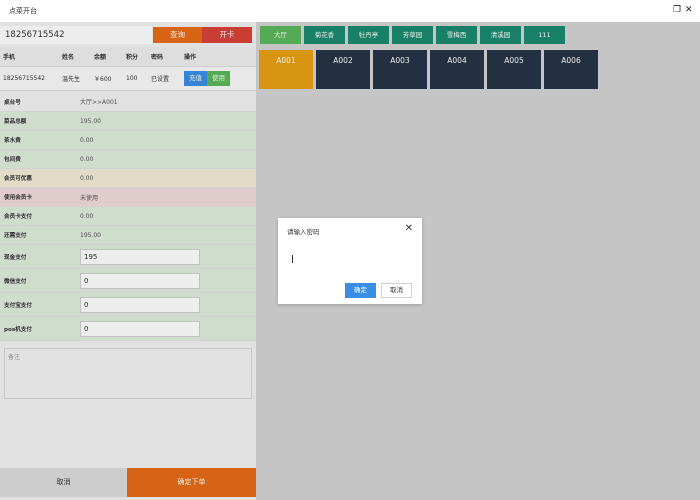 The width and height of the screenshot is (700, 500). Describe the element at coordinates (677, 10) in the screenshot. I see `restore-icon: ❐` at that location.